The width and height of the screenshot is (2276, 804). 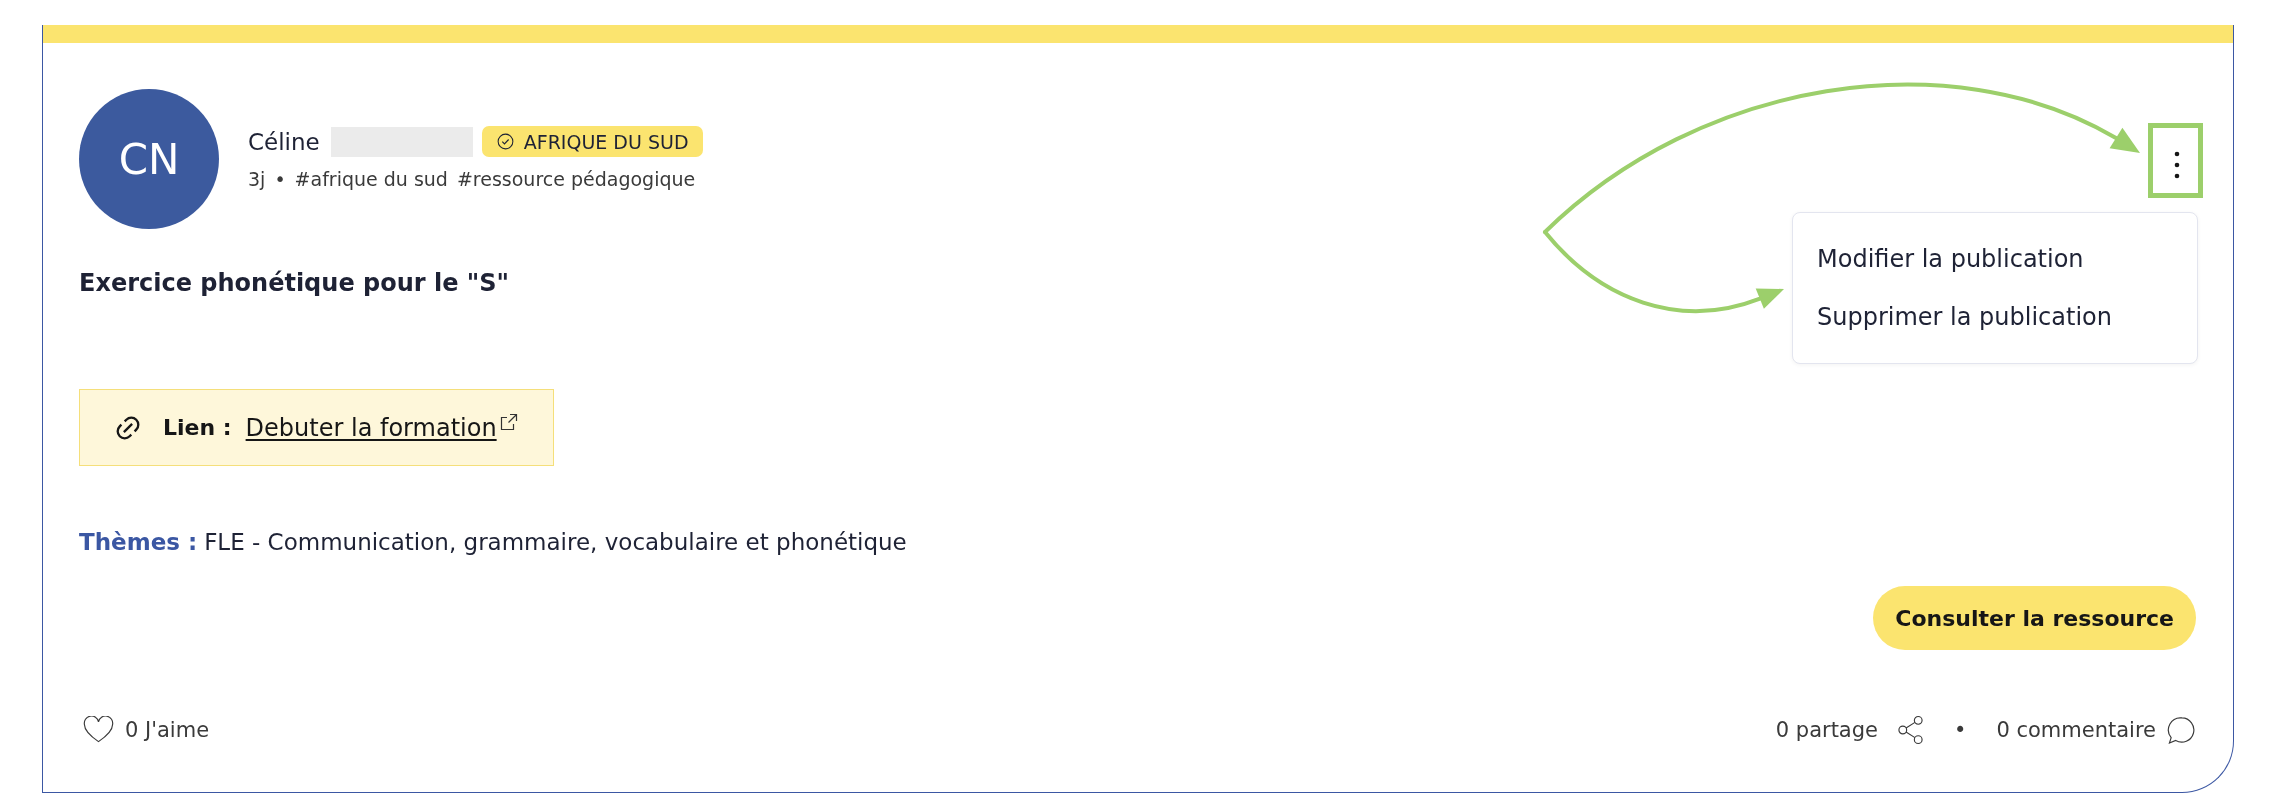 I want to click on comment-button: 0 commentaire, so click(x=2096, y=730).